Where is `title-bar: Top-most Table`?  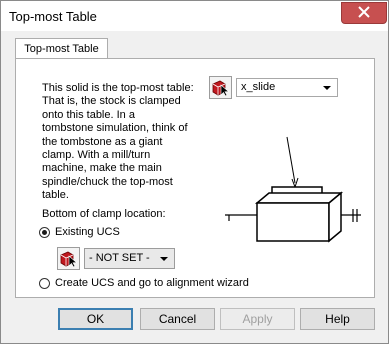 title-bar: Top-most Table is located at coordinates (194, 16).